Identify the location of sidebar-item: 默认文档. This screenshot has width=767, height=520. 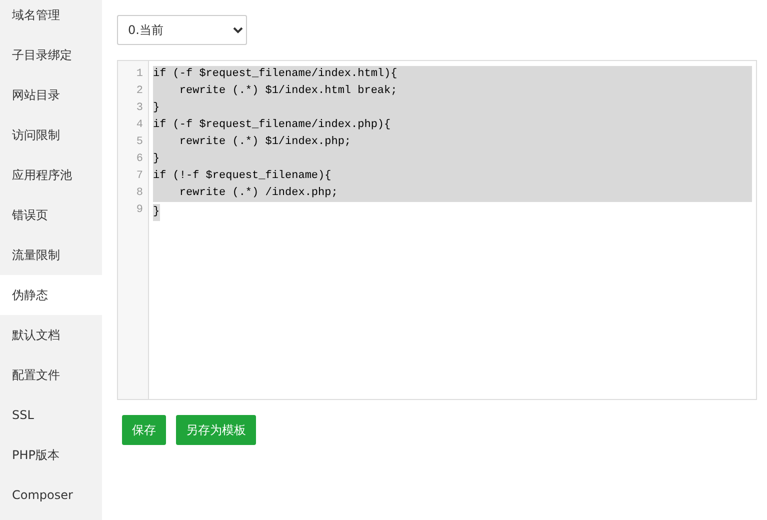
(51, 335).